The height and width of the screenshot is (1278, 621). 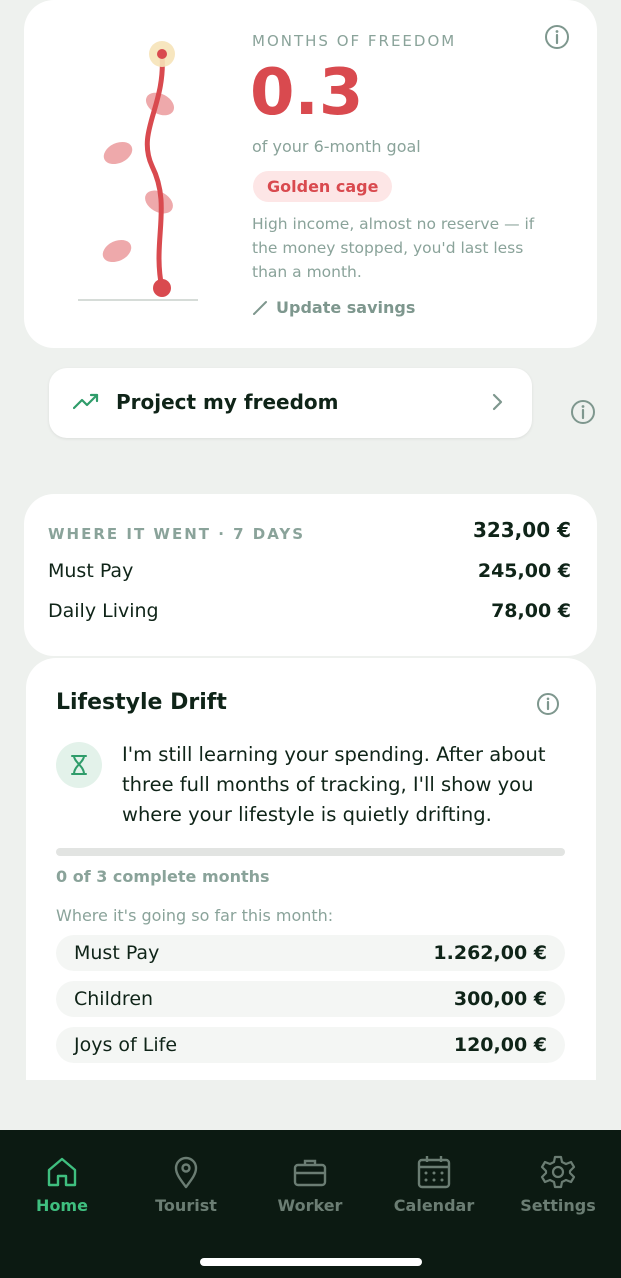 What do you see at coordinates (103, 611) in the screenshot?
I see `spending-row-label: Daily Living` at bounding box center [103, 611].